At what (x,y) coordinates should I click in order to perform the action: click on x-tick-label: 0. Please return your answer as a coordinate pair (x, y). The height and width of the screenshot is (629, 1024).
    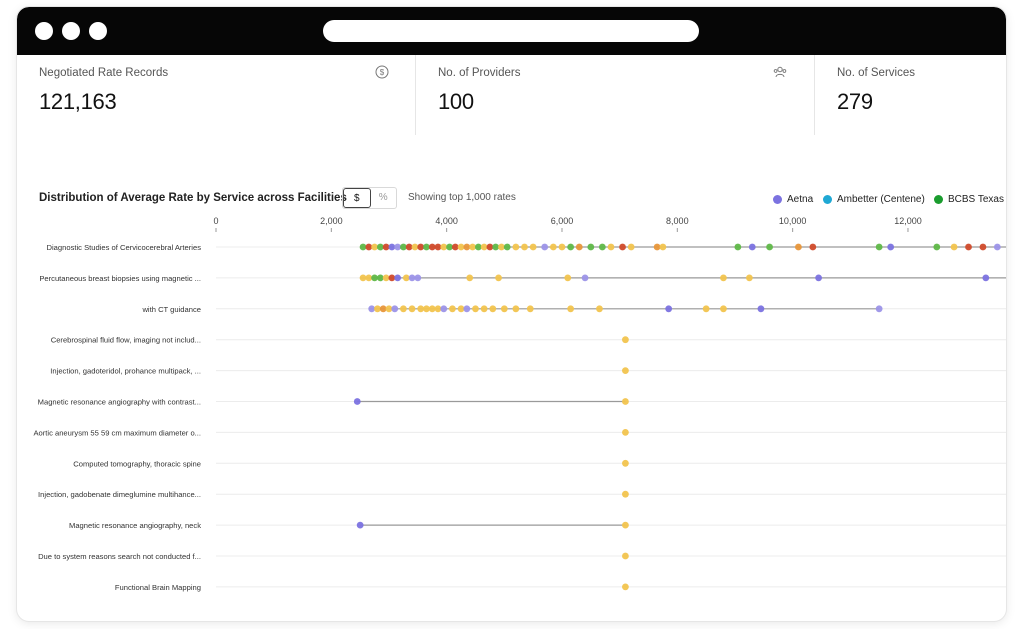
    Looking at the image, I should click on (215, 221).